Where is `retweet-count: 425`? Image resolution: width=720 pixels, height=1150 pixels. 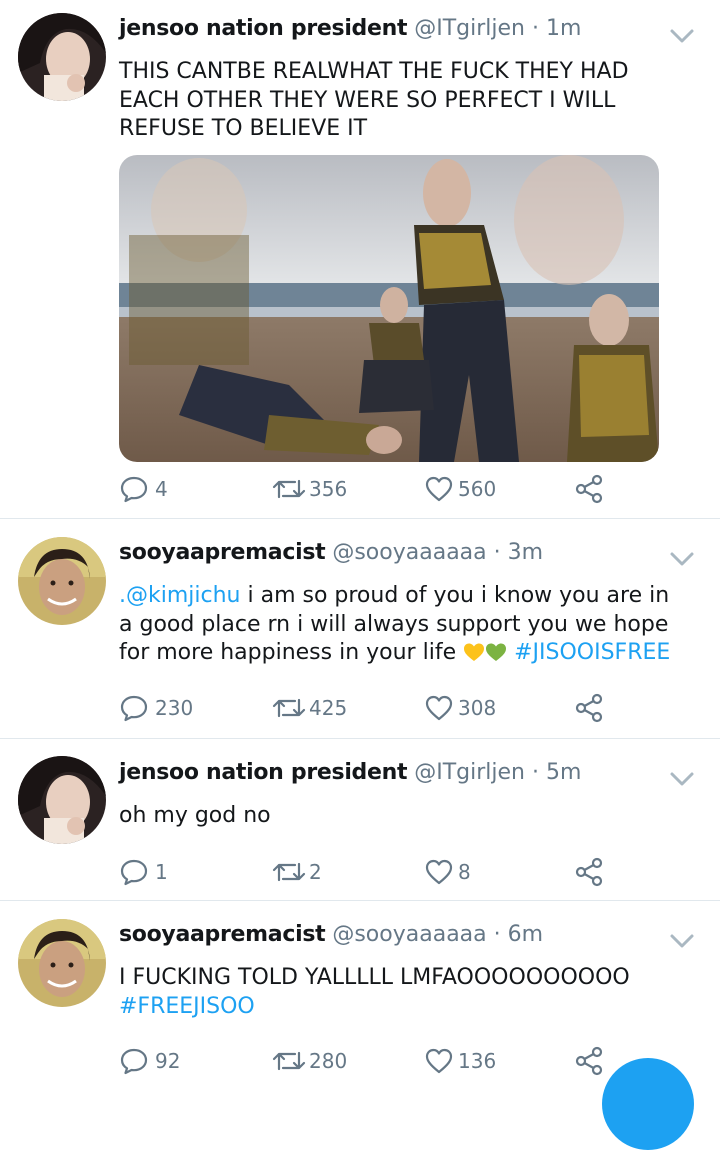 retweet-count: 425 is located at coordinates (328, 708).